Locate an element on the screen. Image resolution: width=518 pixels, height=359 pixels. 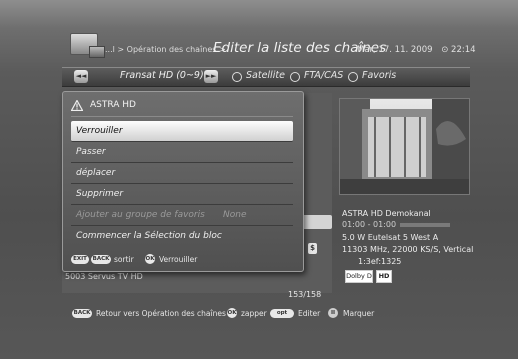
menu-item-ajouter-favoris: Ajouter au groupe de favoris None is located at coordinates (182, 215).